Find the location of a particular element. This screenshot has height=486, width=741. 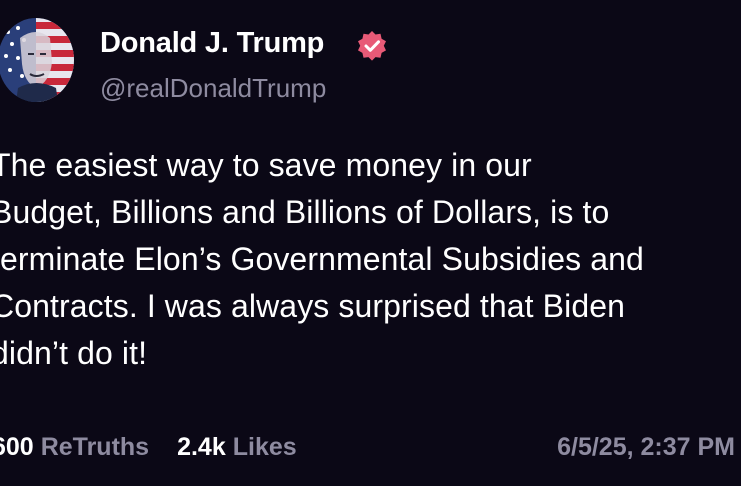

likes-label: Likes is located at coordinates (264, 447).